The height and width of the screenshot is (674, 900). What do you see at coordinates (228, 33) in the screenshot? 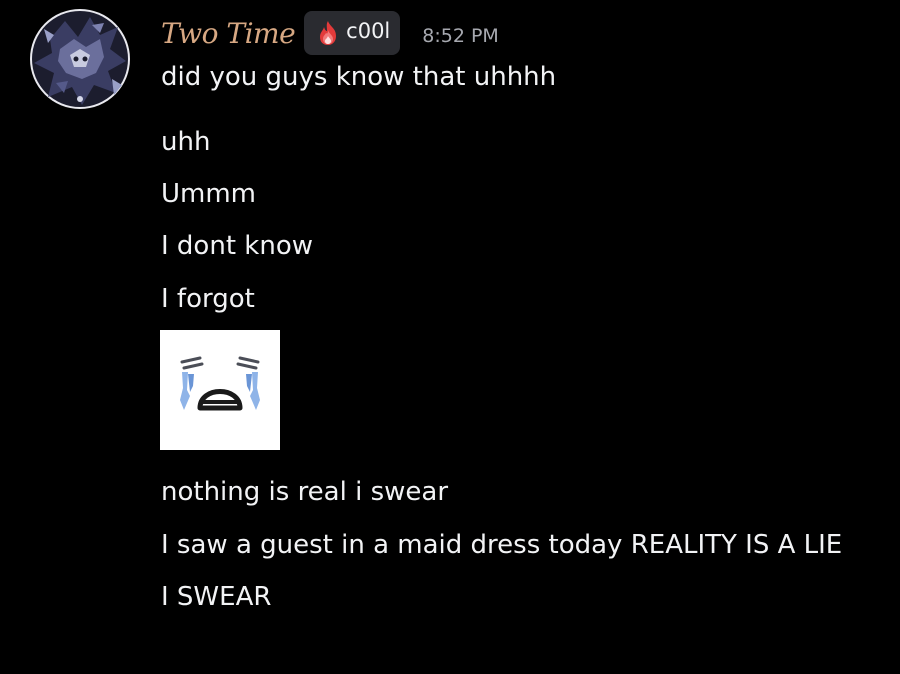
I see `author-name: Two Time` at bounding box center [228, 33].